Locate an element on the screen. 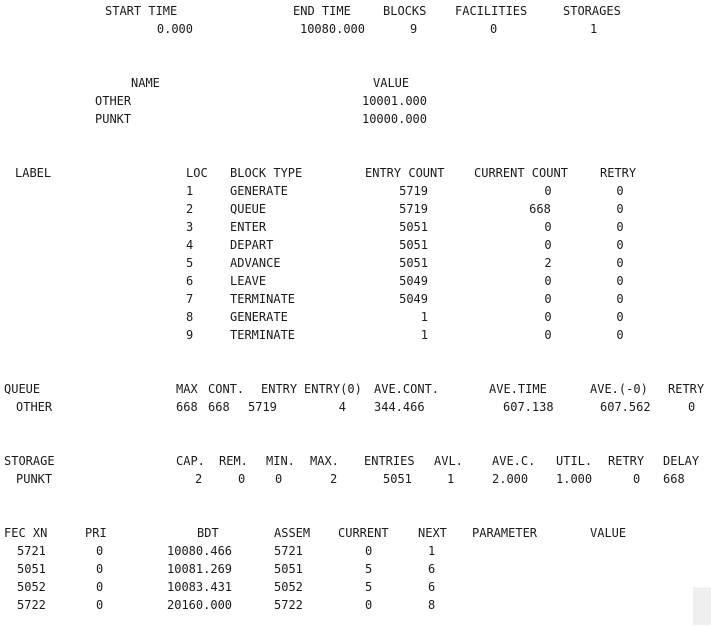 The image size is (711, 626). fec-assem: 5721 is located at coordinates (288, 551).